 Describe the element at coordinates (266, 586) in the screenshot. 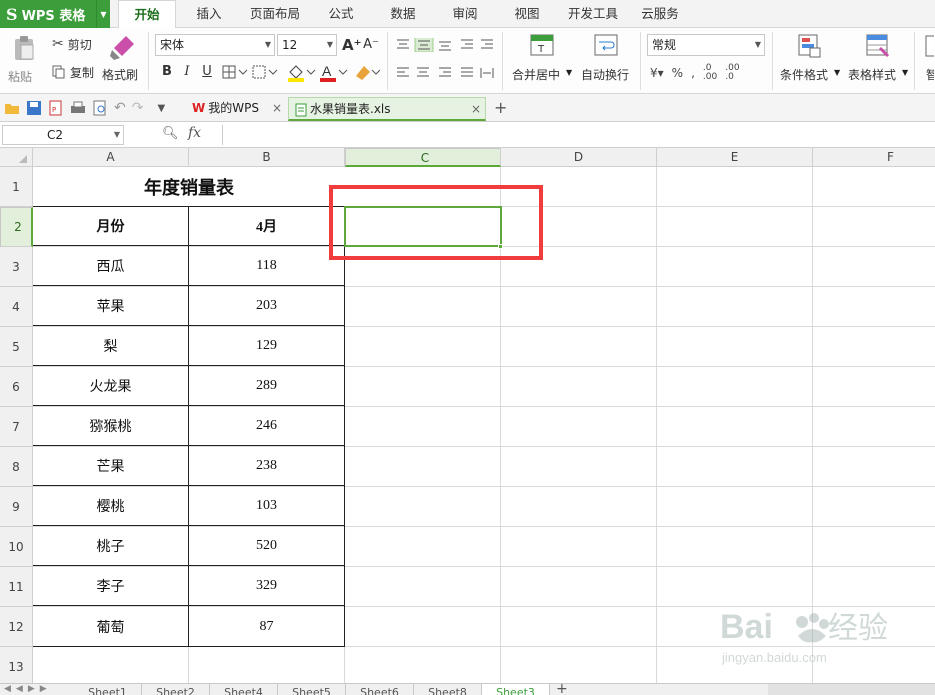

I see `sales-cell: 329` at that location.